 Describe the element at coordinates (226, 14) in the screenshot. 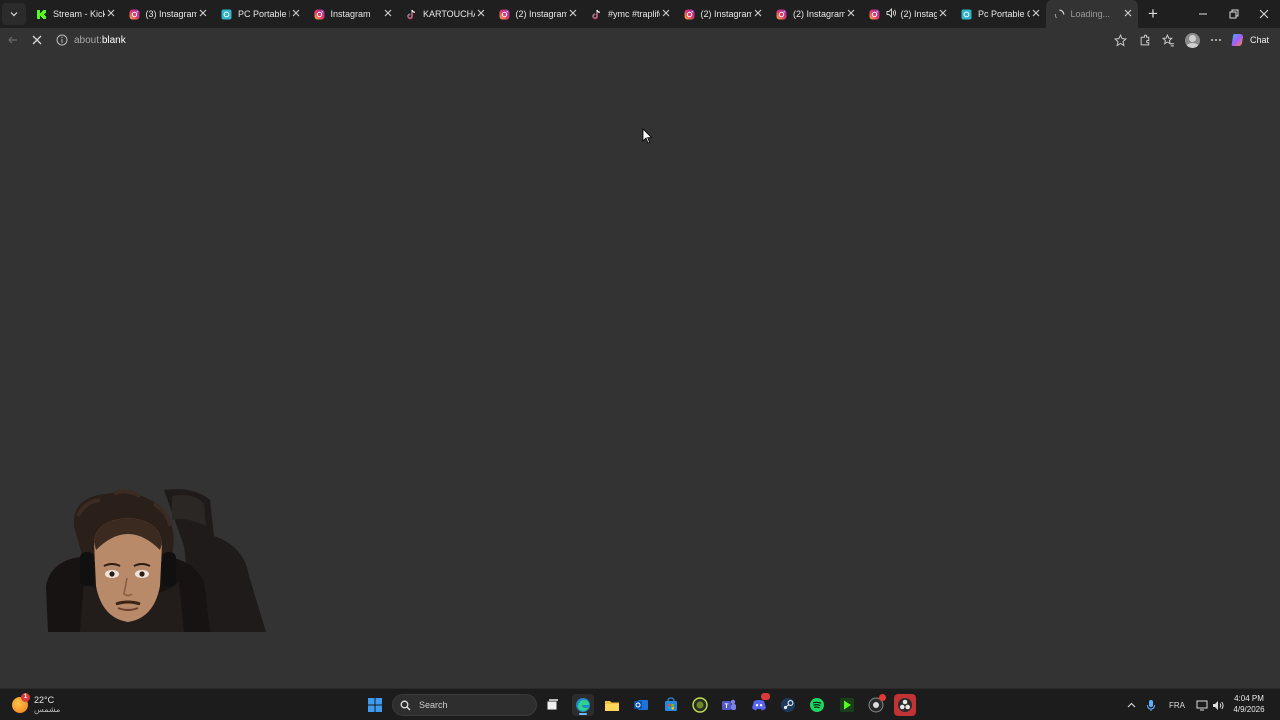

I see `page-icon` at that location.